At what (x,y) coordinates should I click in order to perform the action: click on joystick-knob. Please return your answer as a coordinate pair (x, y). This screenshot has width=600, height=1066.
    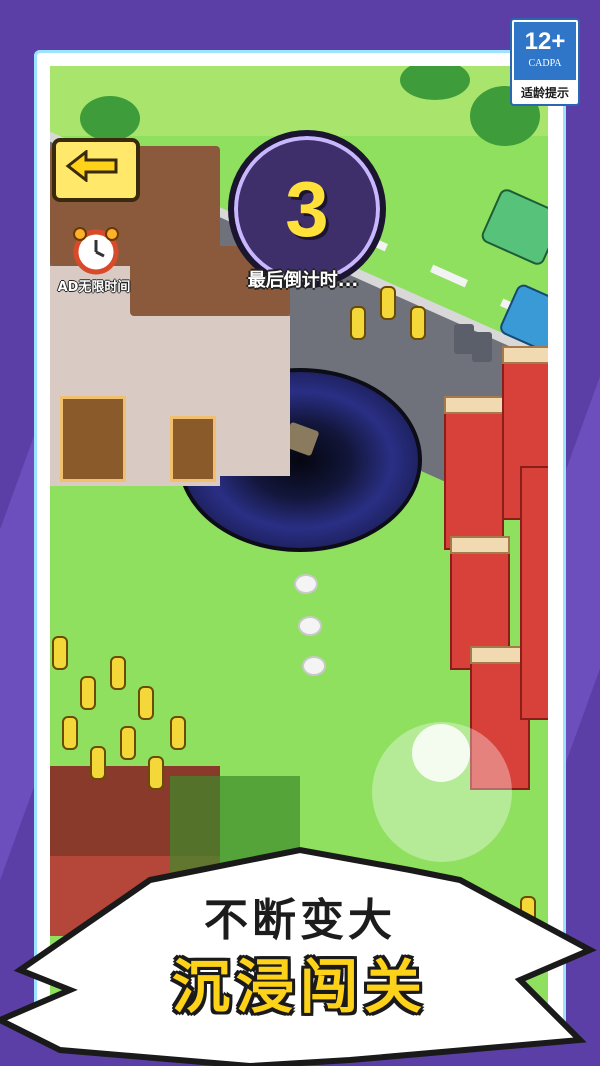
    Looking at the image, I should click on (441, 753).